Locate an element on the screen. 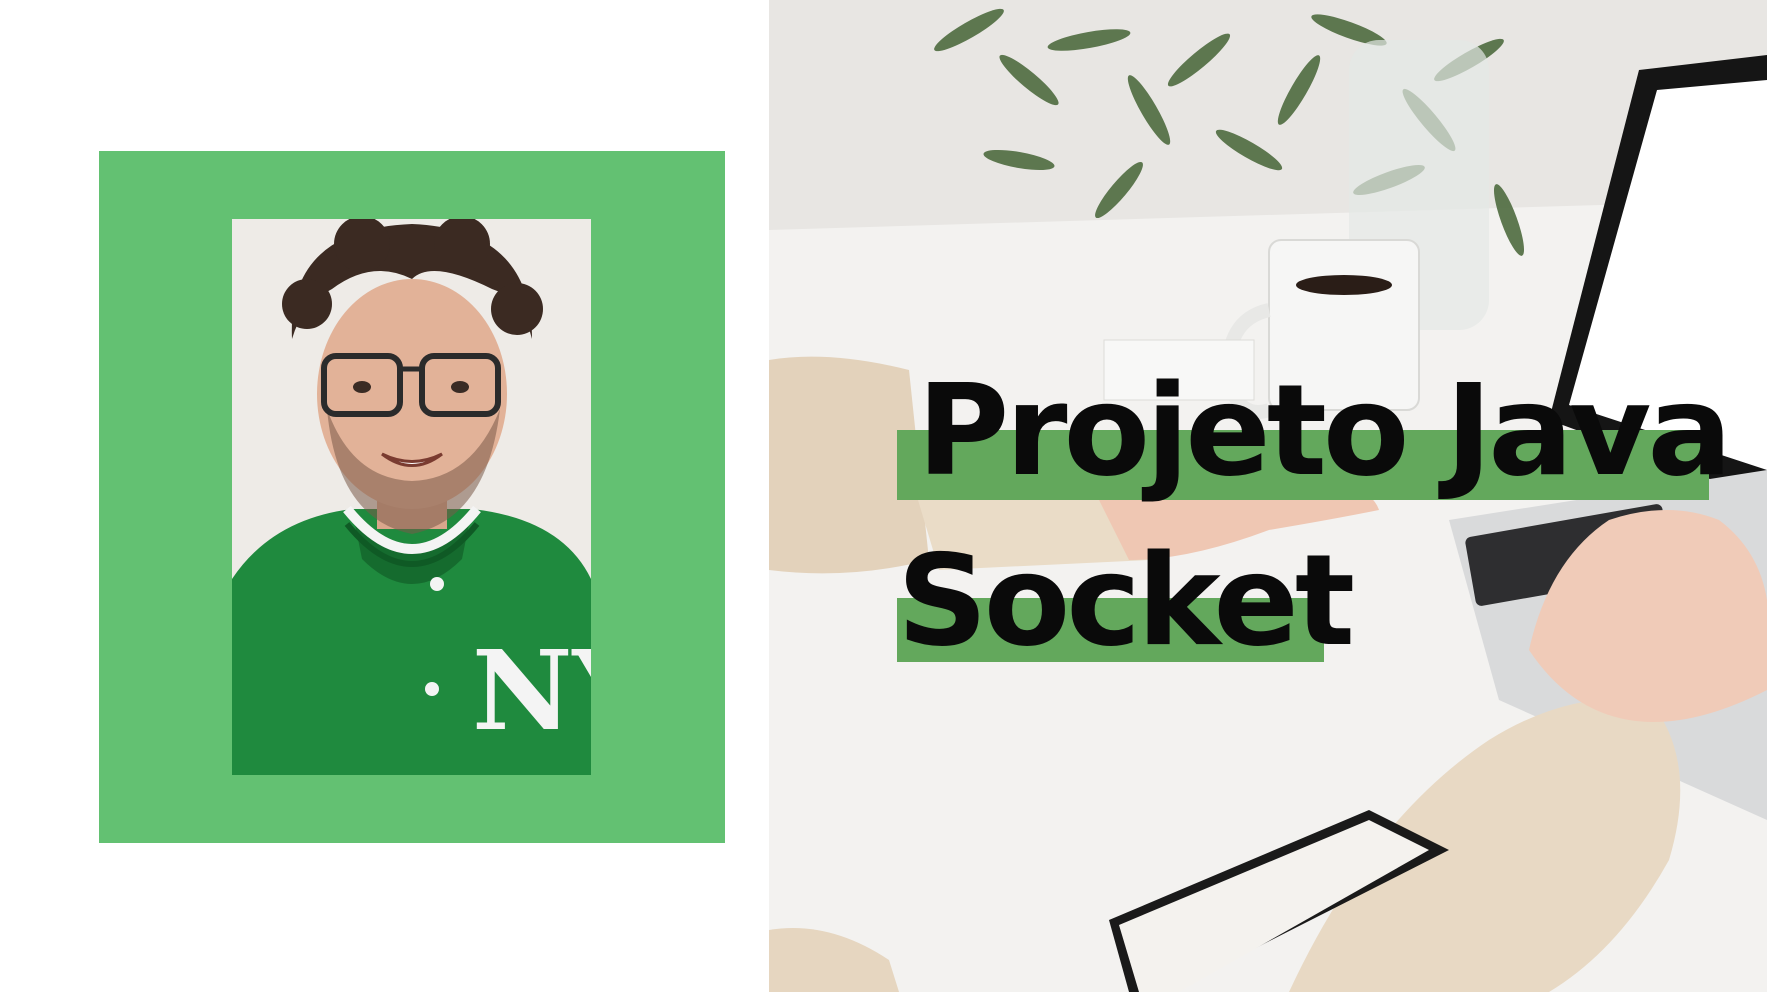 This screenshot has width=1767, height=992. title-line-2: Socket is located at coordinates (1327, 611).